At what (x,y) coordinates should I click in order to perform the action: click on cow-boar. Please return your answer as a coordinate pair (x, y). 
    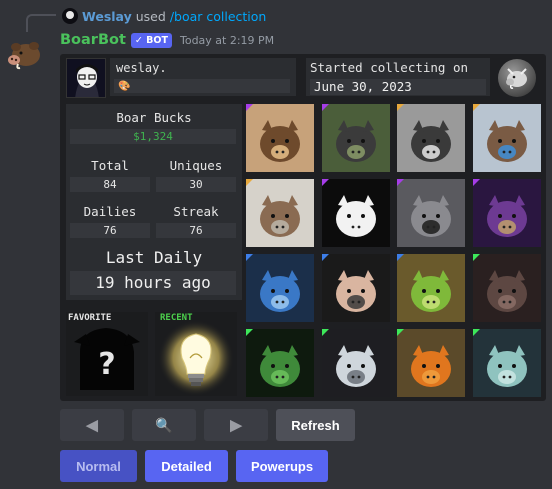
    Looking at the image, I should click on (355, 213).